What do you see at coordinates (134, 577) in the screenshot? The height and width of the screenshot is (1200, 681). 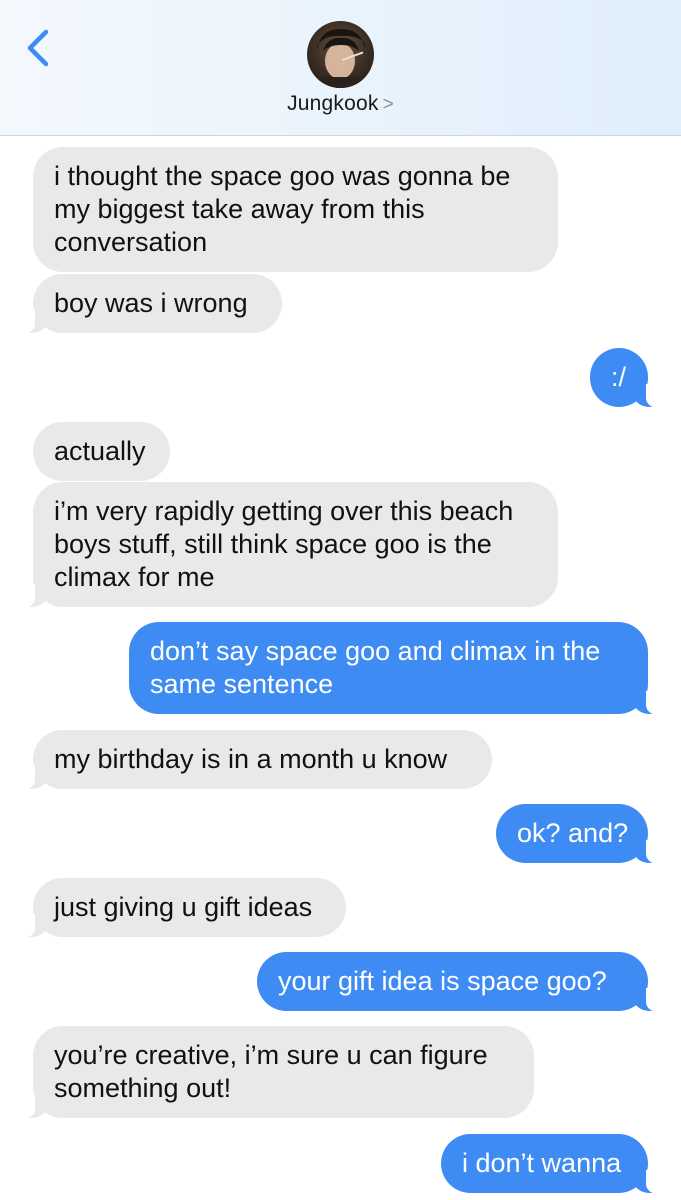 I see `message-text: climax for me` at bounding box center [134, 577].